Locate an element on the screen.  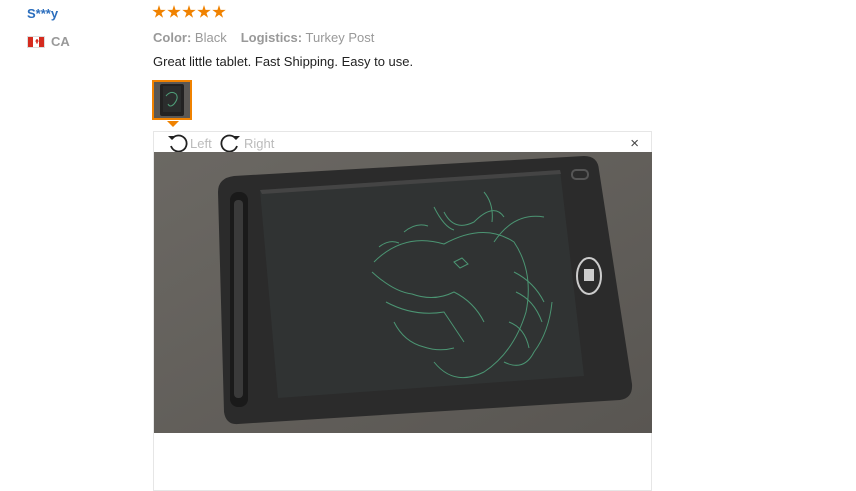
rotate-right-label: Right is located at coordinates (259, 143).